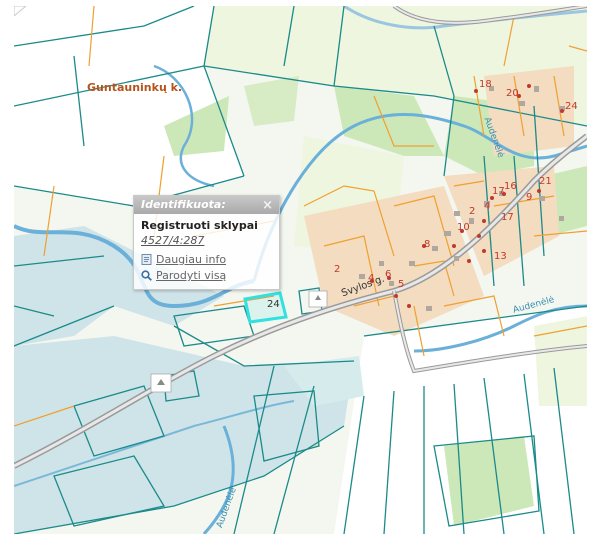 The image size is (600, 550). I want to click on close-icon: ×, so click(267, 206).